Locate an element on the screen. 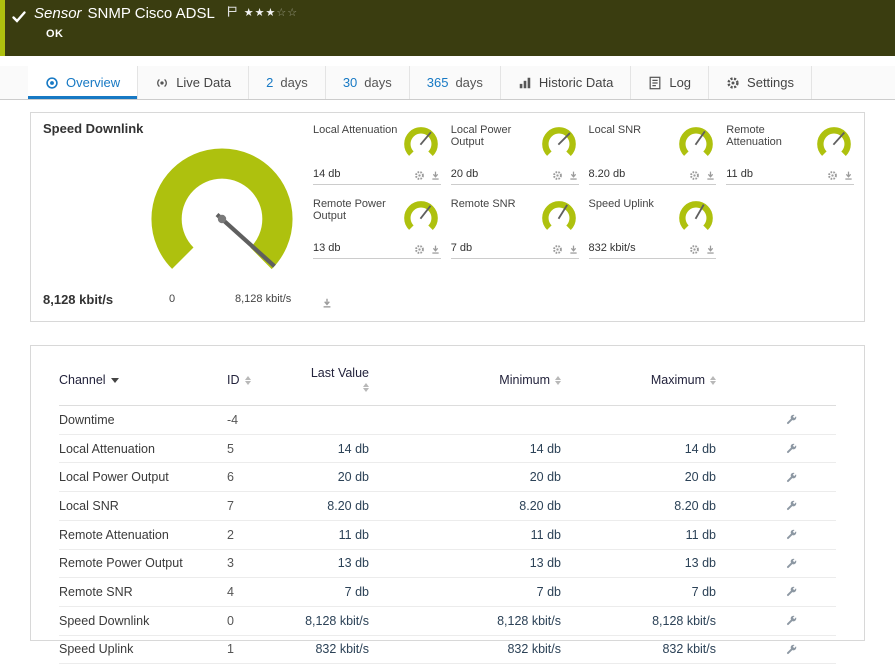  col-header-id: ID is located at coordinates (265, 383).